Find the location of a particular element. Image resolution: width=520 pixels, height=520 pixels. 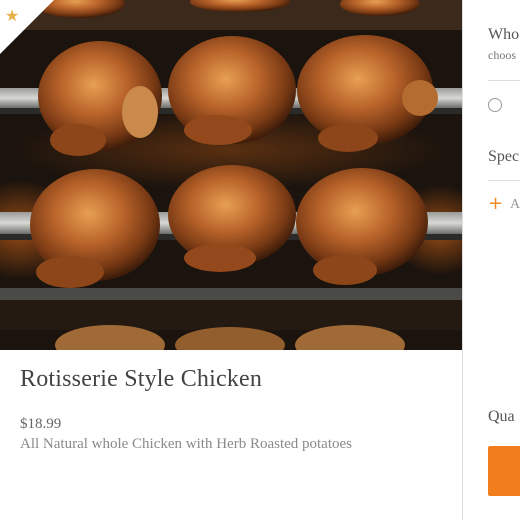

star-icon: ★ is located at coordinates (12, 16).